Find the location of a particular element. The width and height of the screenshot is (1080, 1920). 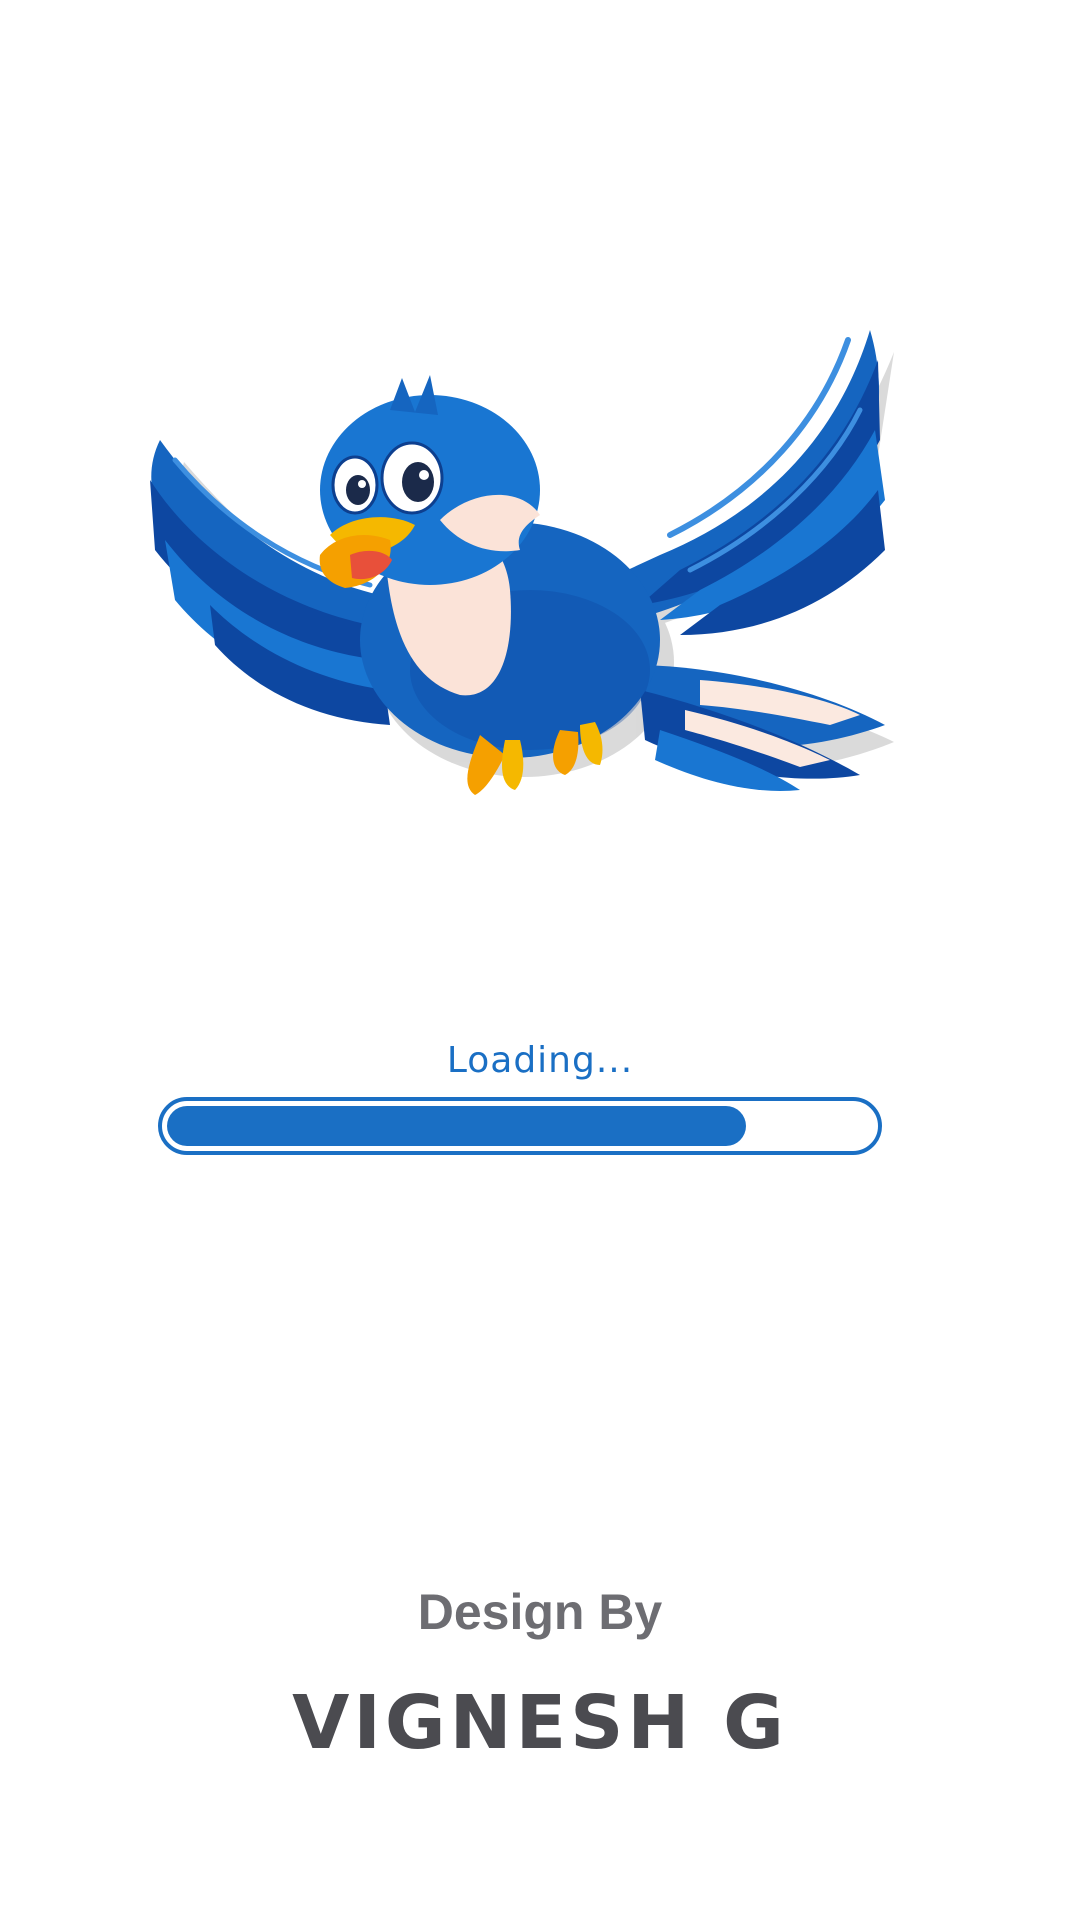

design-by-label: Design By is located at coordinates (540, 1612).